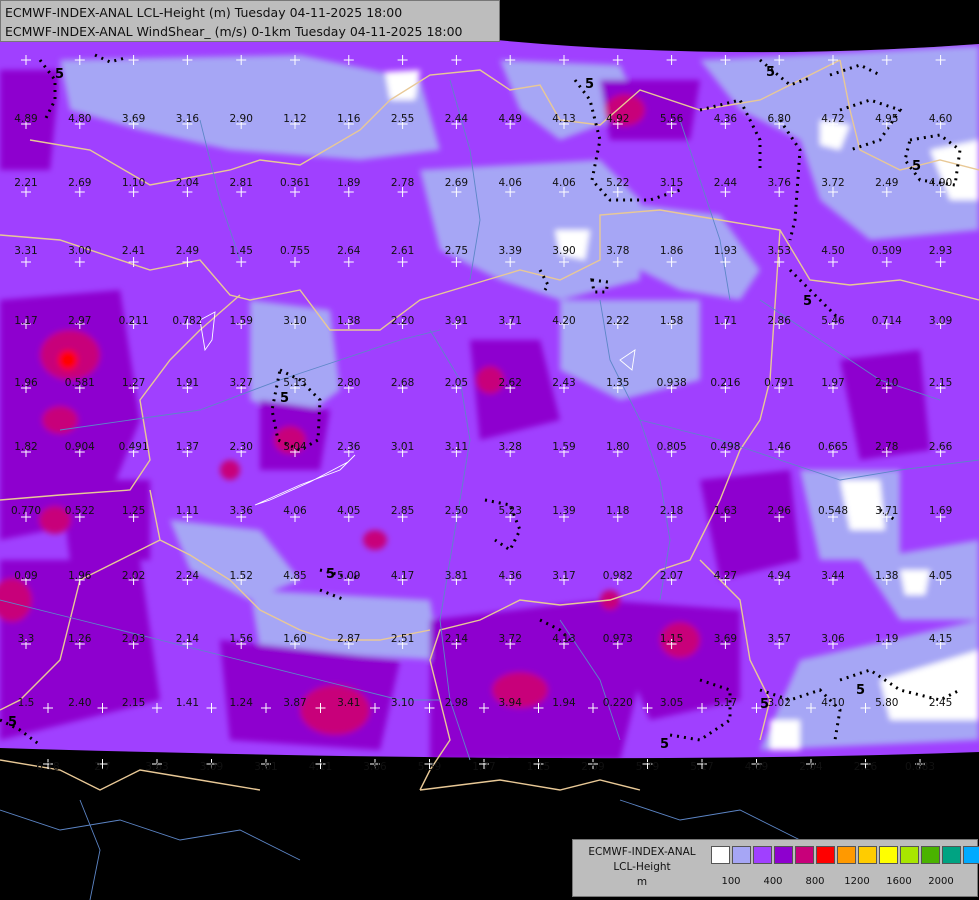 The width and height of the screenshot is (979, 900). What do you see at coordinates (294, 119) in the screenshot?
I see `grid-value-label: 1.12` at bounding box center [294, 119].